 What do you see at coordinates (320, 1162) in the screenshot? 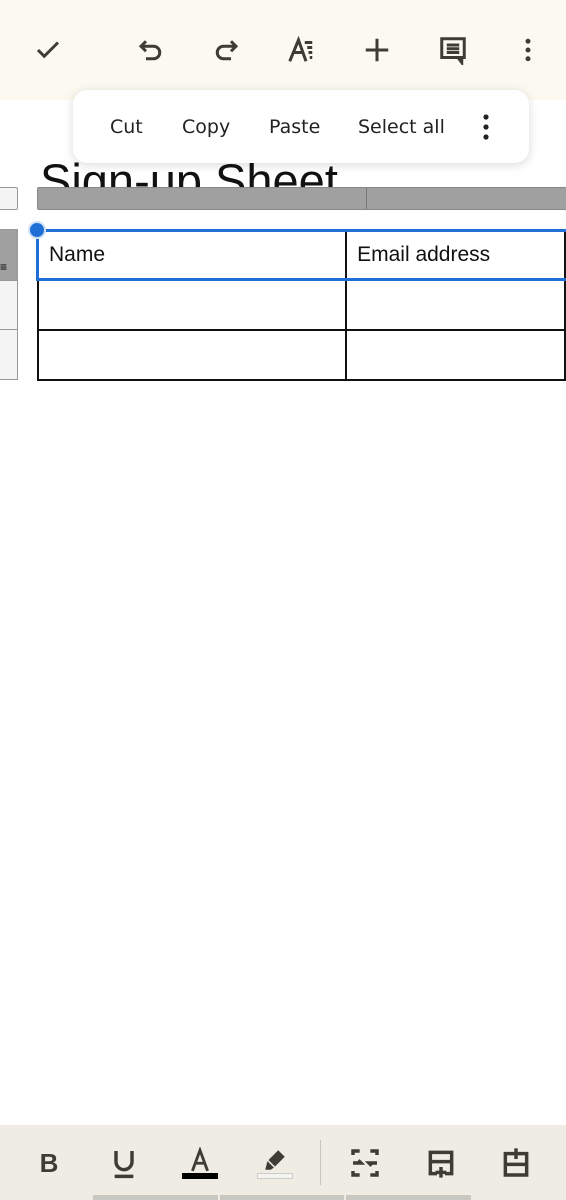
I see `toolbar-divider` at bounding box center [320, 1162].